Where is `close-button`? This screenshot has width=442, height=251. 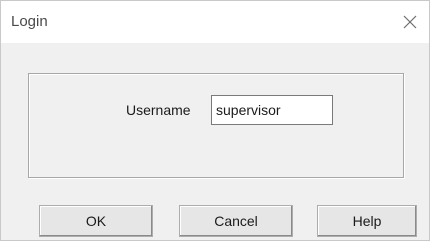
close-button is located at coordinates (410, 22).